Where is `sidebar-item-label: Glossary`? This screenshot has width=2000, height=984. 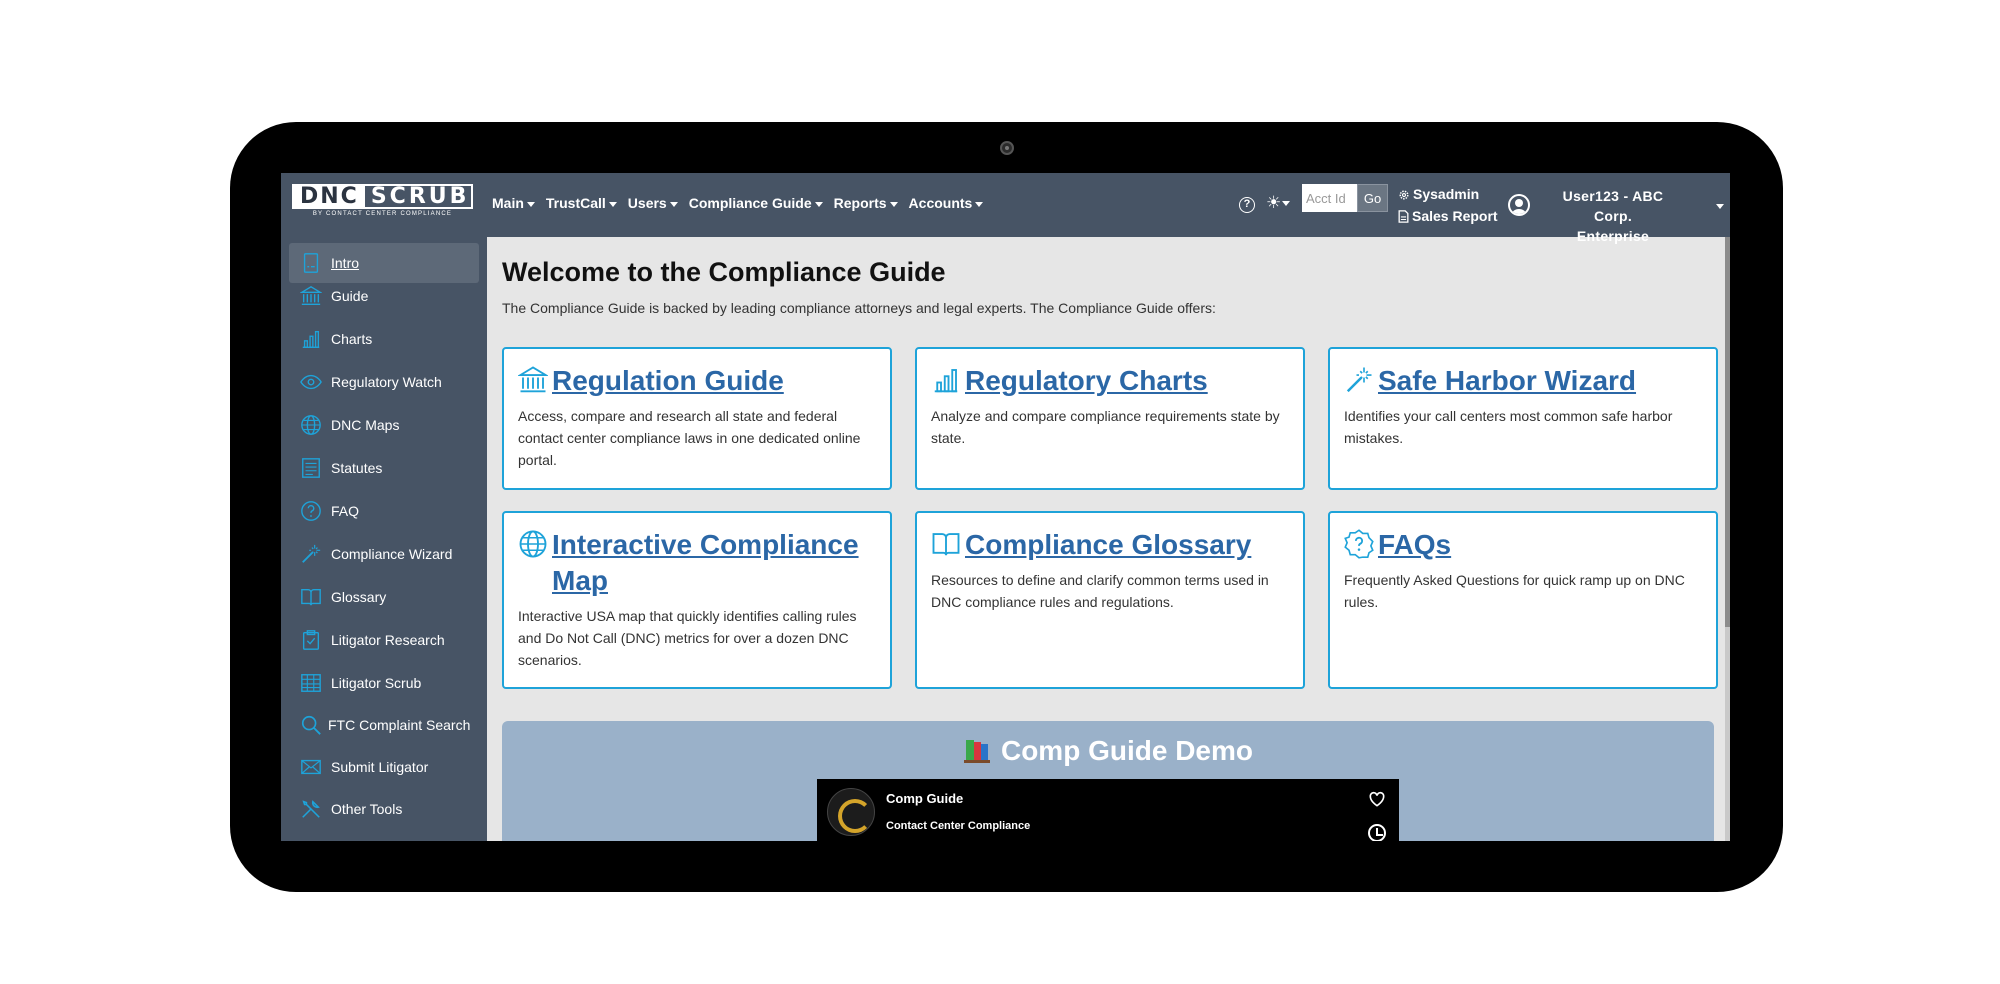 sidebar-item-label: Glossary is located at coordinates (359, 597).